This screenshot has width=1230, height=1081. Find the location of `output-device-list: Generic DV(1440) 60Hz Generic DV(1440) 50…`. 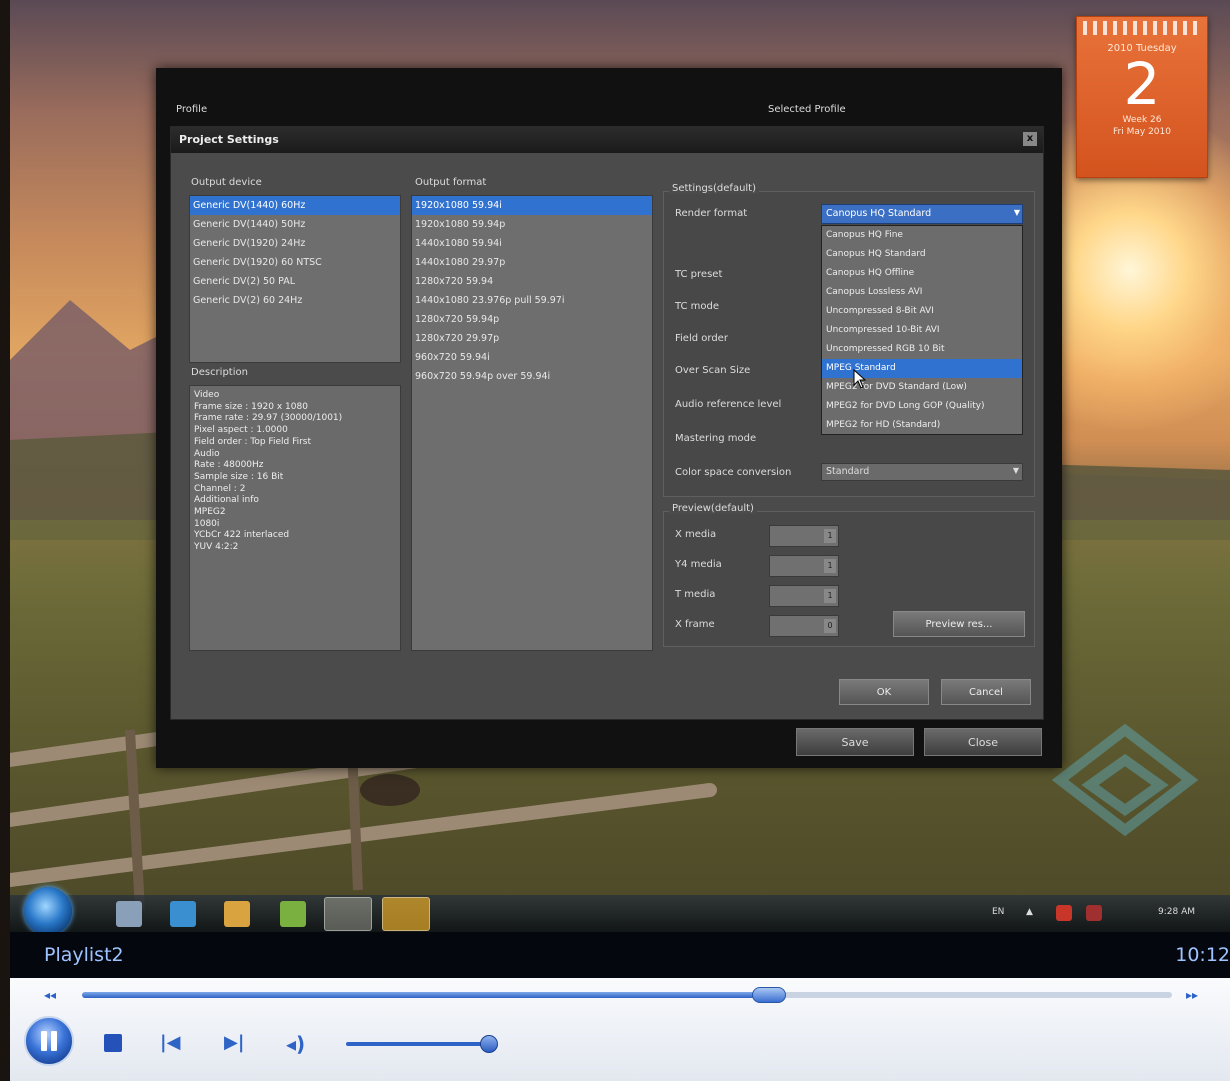

output-device-list: Generic DV(1440) 60Hz Generic DV(1440) 50… is located at coordinates (295, 279).